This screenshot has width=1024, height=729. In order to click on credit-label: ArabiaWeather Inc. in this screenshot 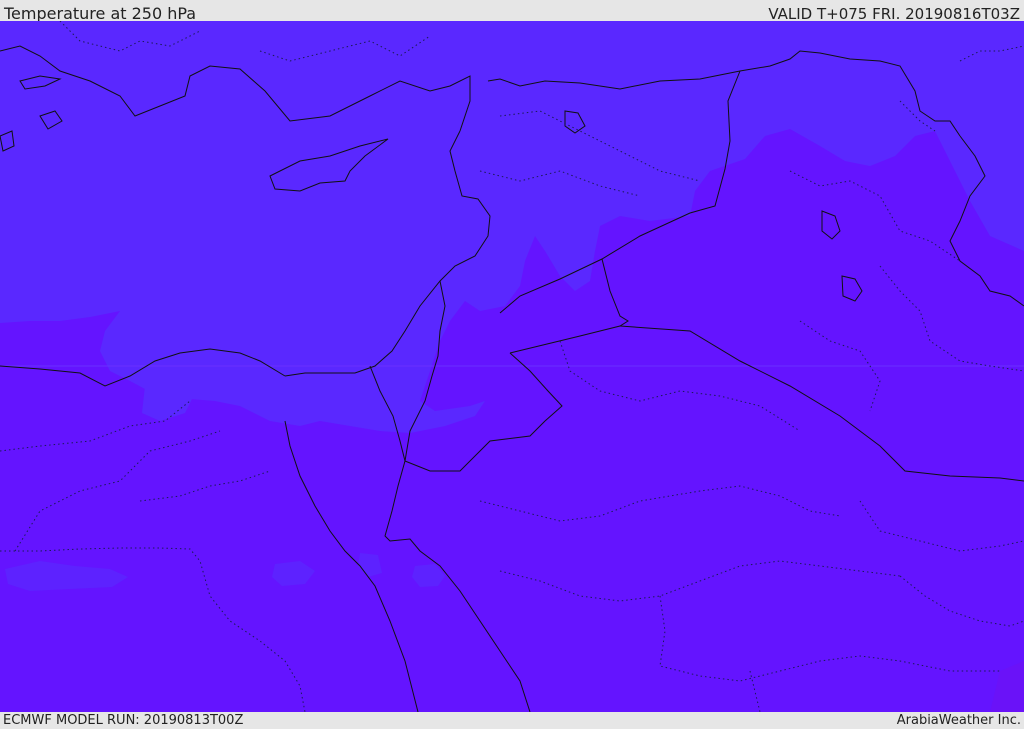, I will do `click(958, 720)`.